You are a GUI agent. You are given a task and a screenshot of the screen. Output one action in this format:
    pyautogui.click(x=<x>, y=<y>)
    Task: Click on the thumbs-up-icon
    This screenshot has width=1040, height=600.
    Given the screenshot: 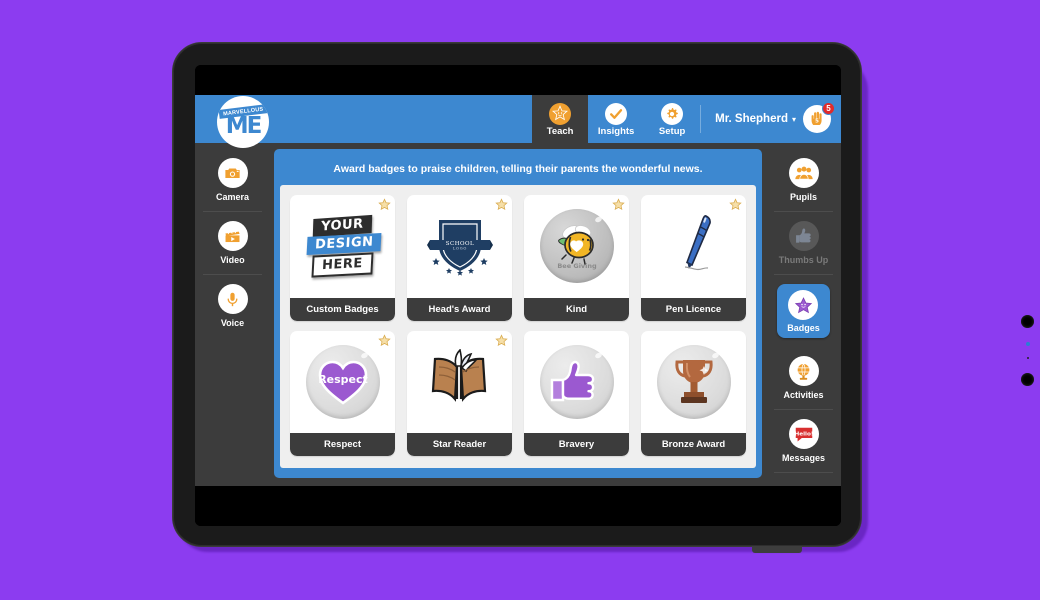 What is the action you would take?
    pyautogui.click(x=803, y=236)
    